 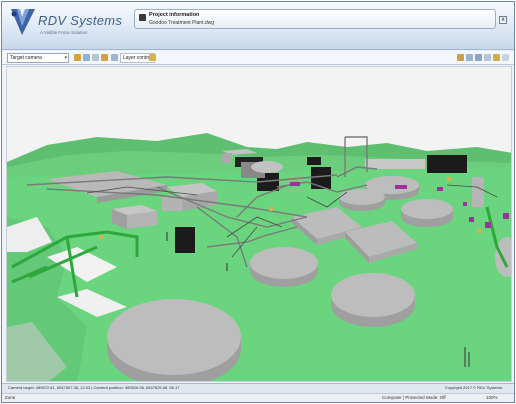 What do you see at coordinates (10, 397) in the screenshot?
I see `zone-label: Zone` at bounding box center [10, 397].